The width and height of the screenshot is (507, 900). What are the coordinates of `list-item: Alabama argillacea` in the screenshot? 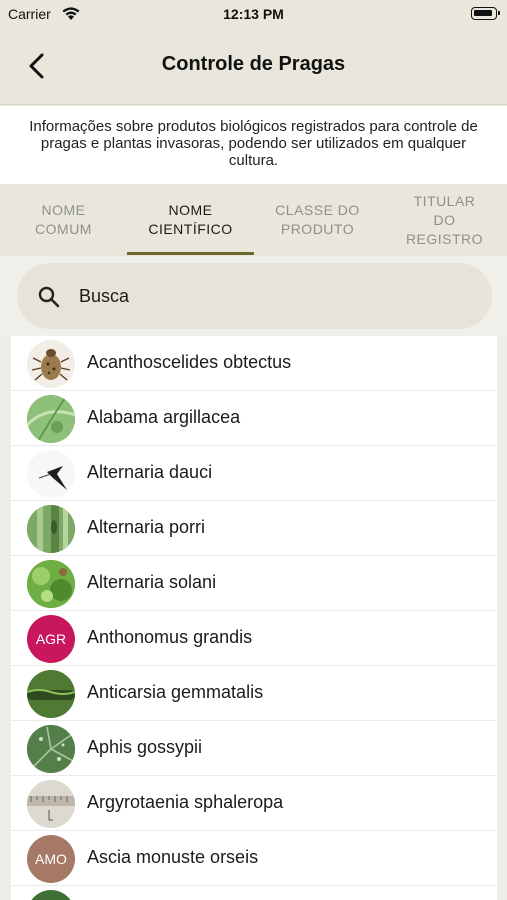 It's located at (254, 418).